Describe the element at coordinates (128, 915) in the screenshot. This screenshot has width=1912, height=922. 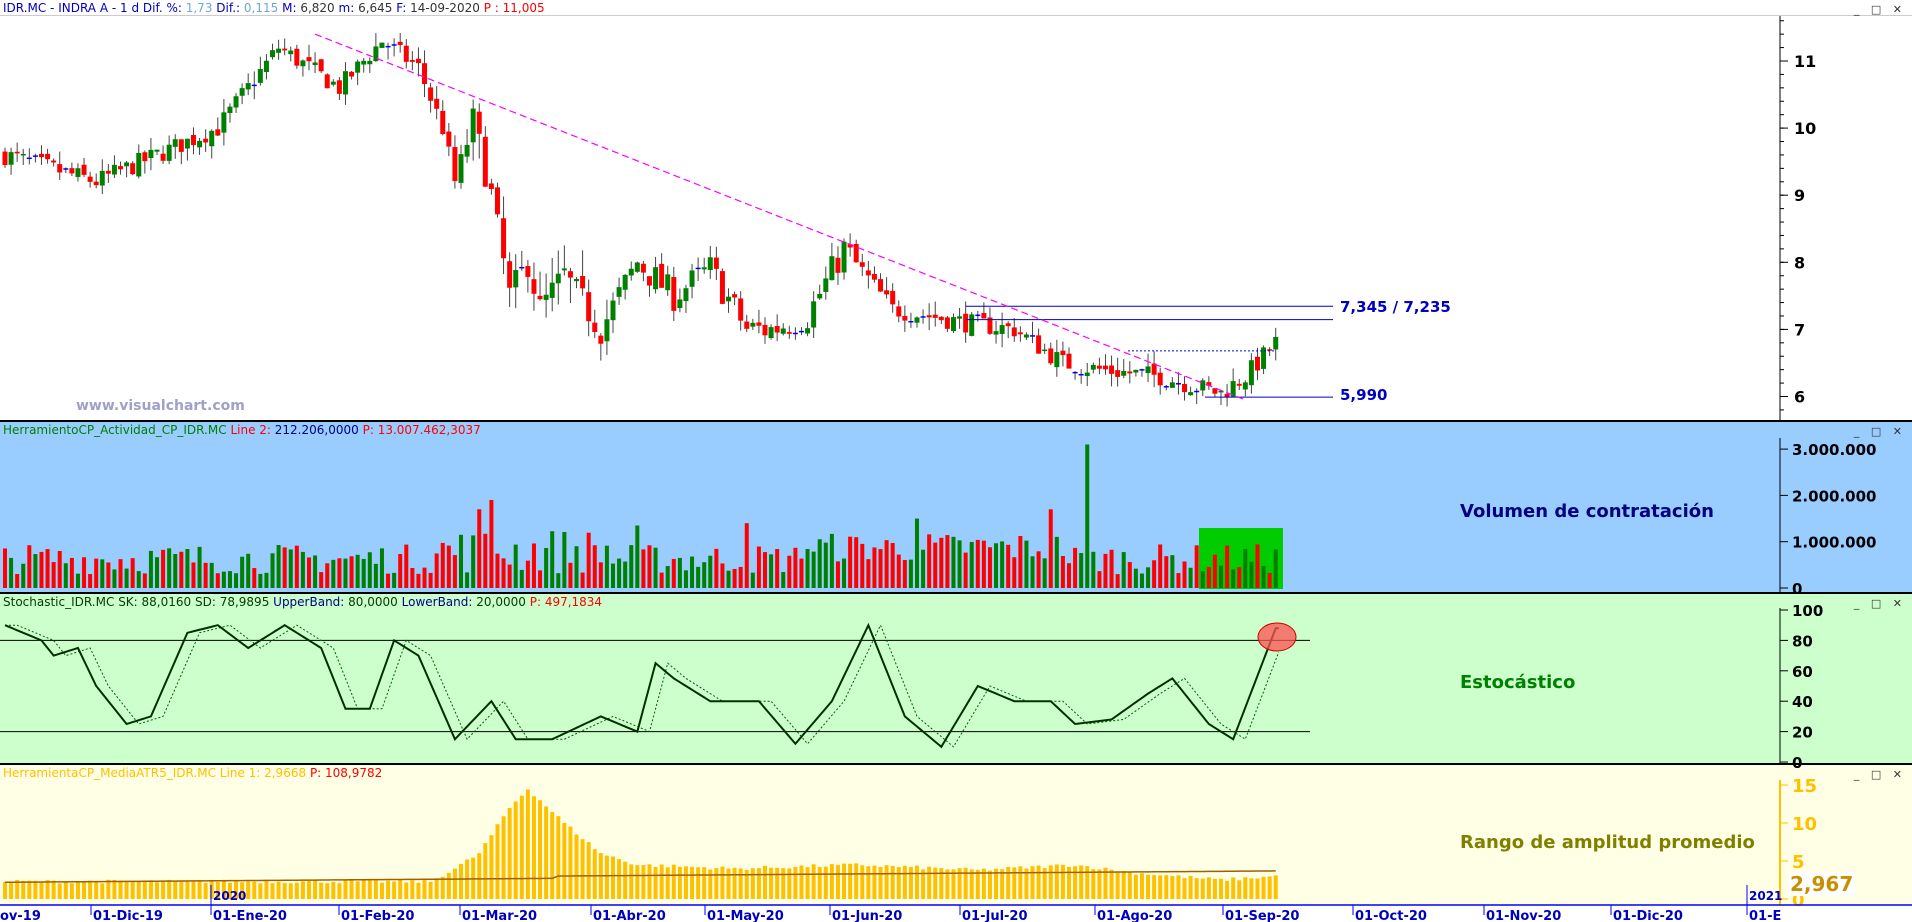
I see `date-label: 01-Dic-19` at that location.